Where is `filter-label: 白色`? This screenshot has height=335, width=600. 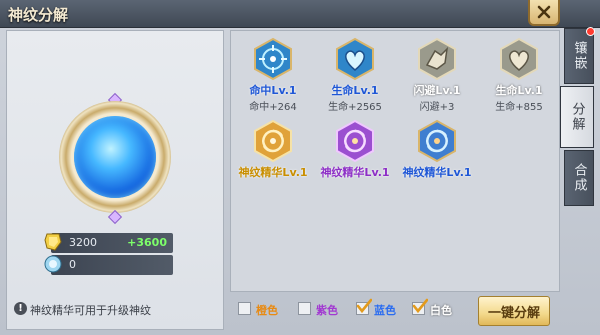 filter-label: 白色 is located at coordinates (441, 310).